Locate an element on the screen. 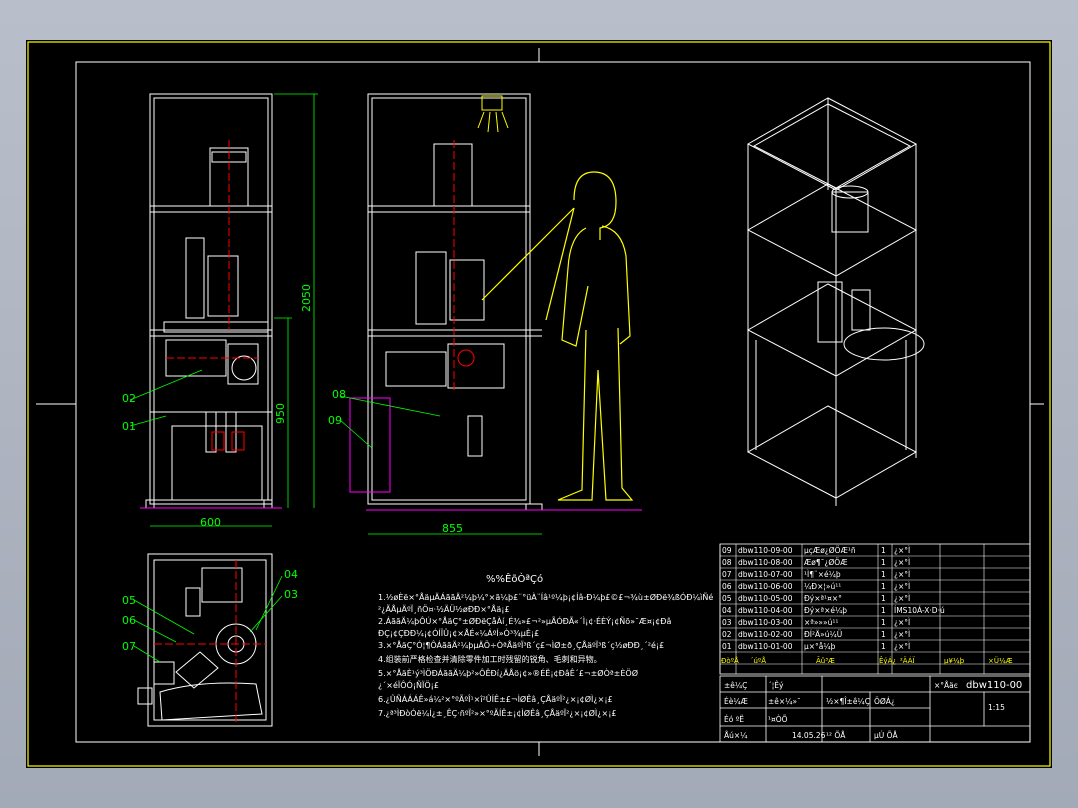  front-view-parts is located at coordinates (212, 295).